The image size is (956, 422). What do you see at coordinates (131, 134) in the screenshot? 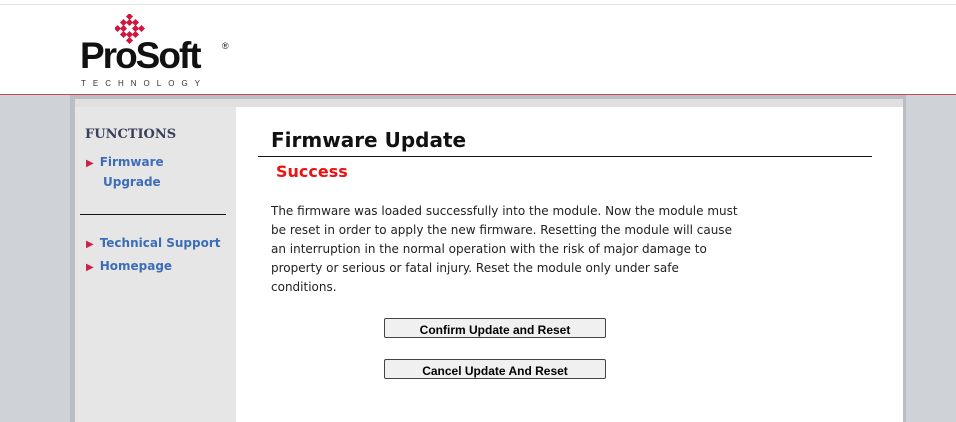
I see `sidebar-heading: FUNCTIONS` at bounding box center [131, 134].